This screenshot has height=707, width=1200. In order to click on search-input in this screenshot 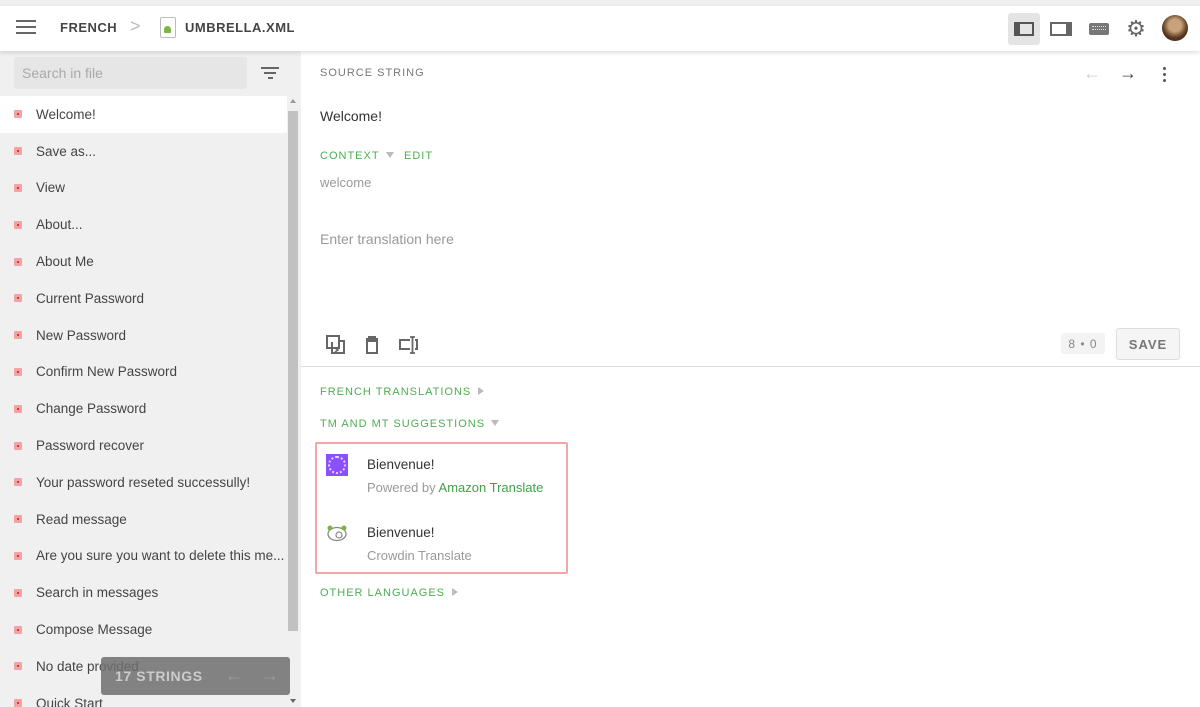, I will do `click(130, 73)`.